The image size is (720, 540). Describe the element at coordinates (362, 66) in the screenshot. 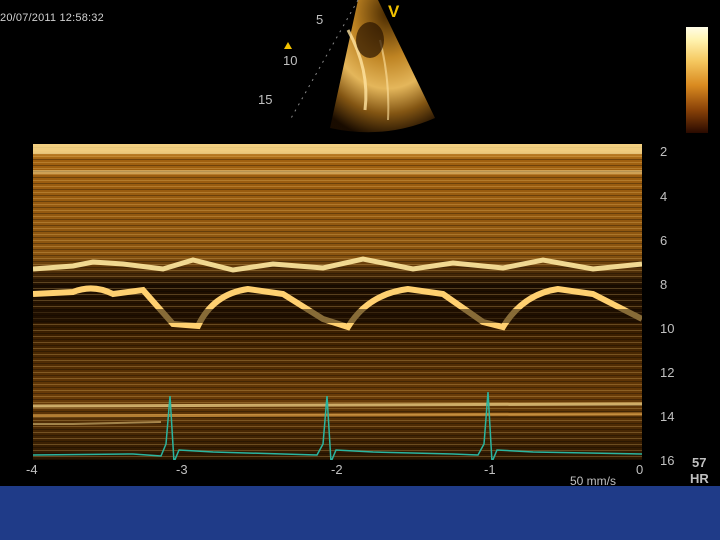

I see `sector-scan-image` at that location.